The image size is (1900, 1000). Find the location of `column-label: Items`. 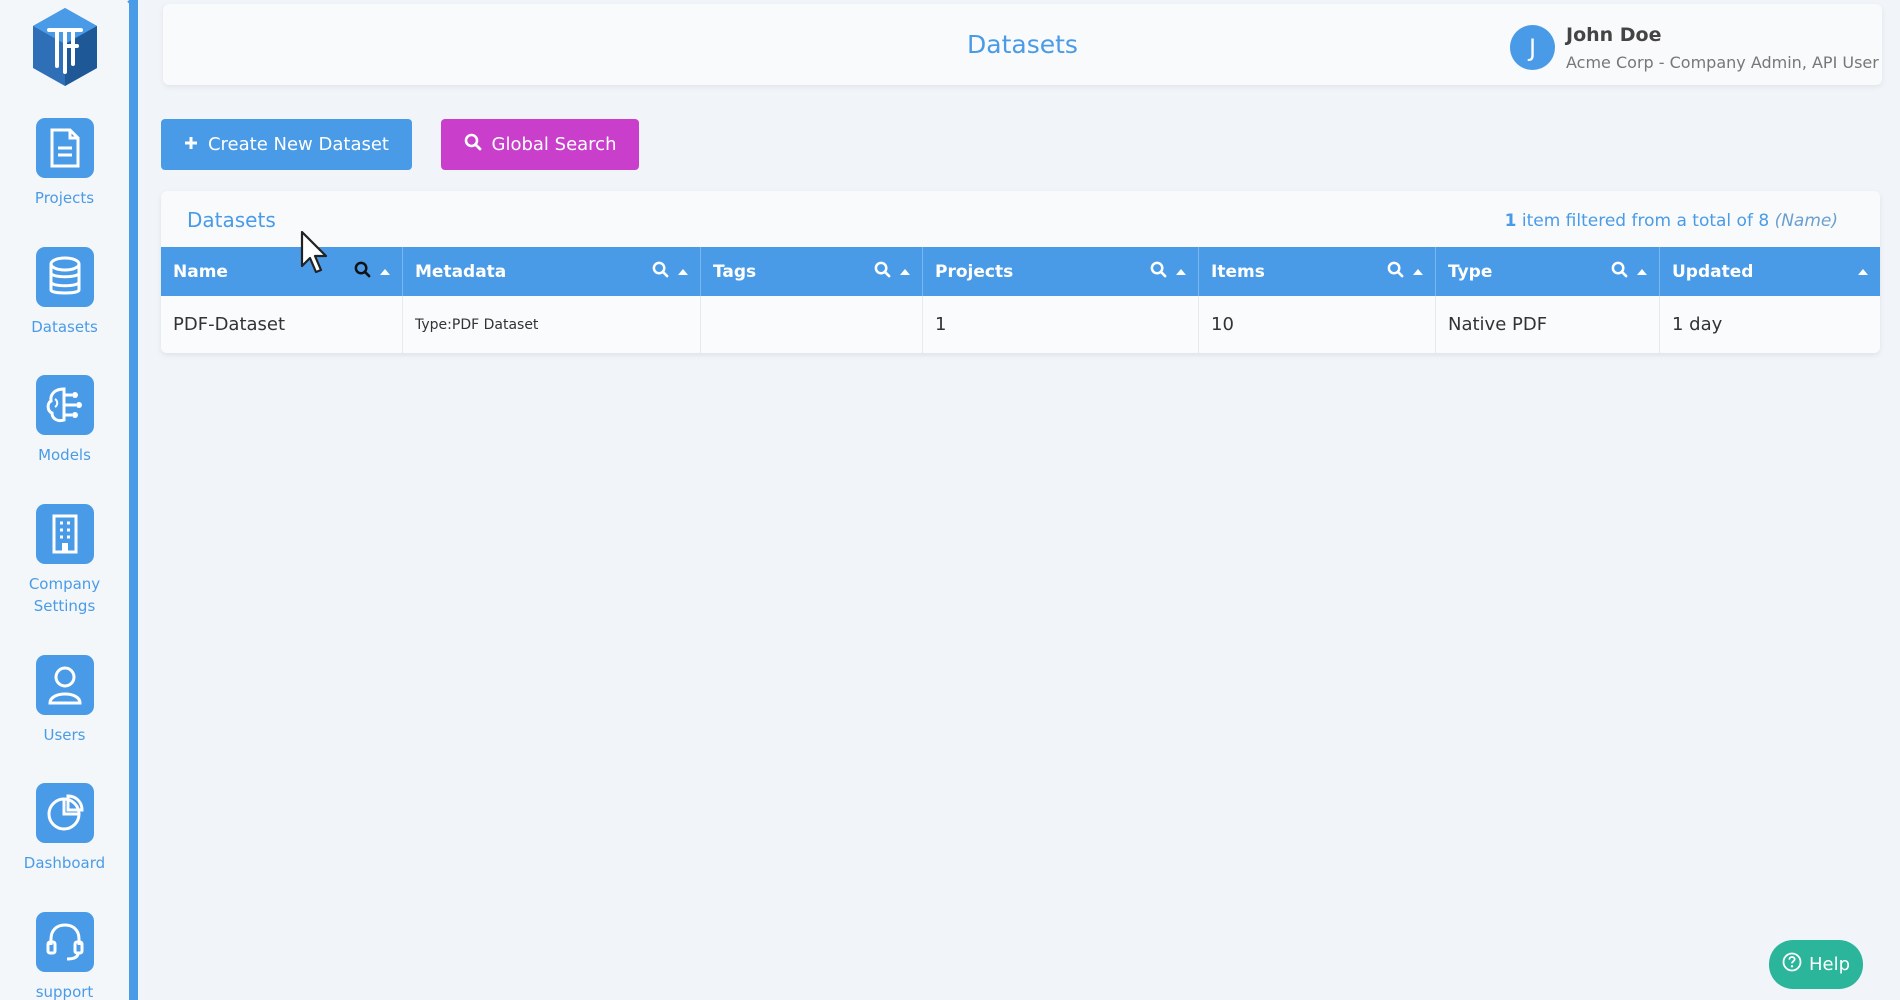

column-label: Items is located at coordinates (1238, 271).